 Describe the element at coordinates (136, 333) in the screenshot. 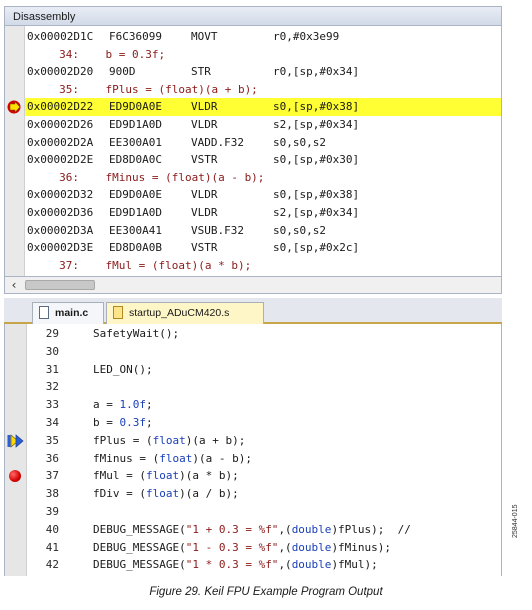

I see `code-text: SafetyWait();` at that location.